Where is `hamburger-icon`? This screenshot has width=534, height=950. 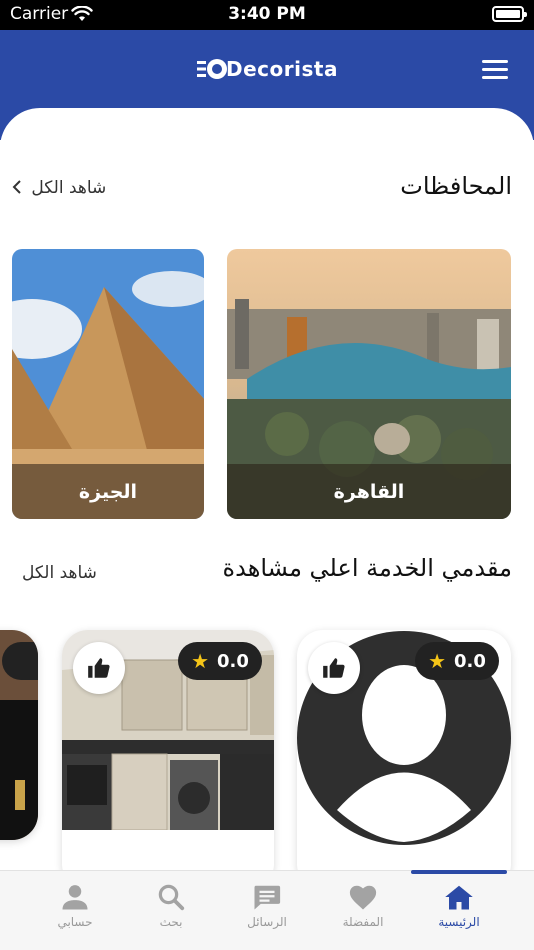
hamburger-icon is located at coordinates (495, 61).